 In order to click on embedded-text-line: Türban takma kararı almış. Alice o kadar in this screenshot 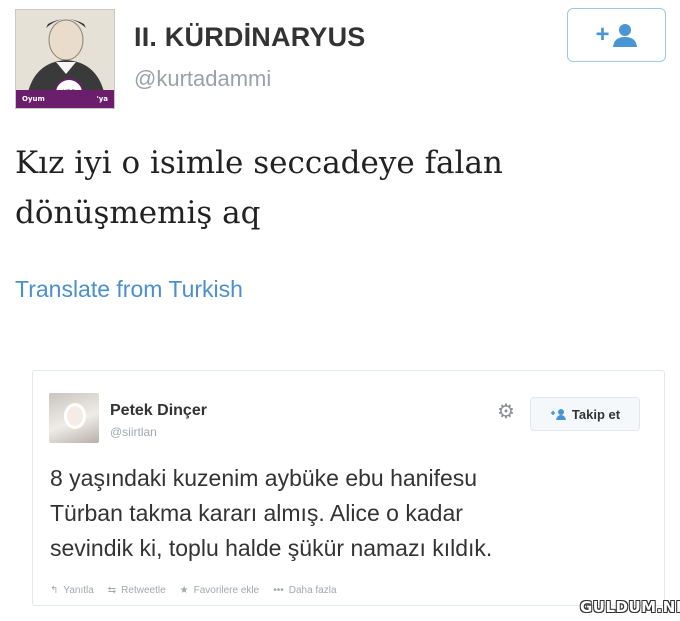, I will do `click(256, 513)`.